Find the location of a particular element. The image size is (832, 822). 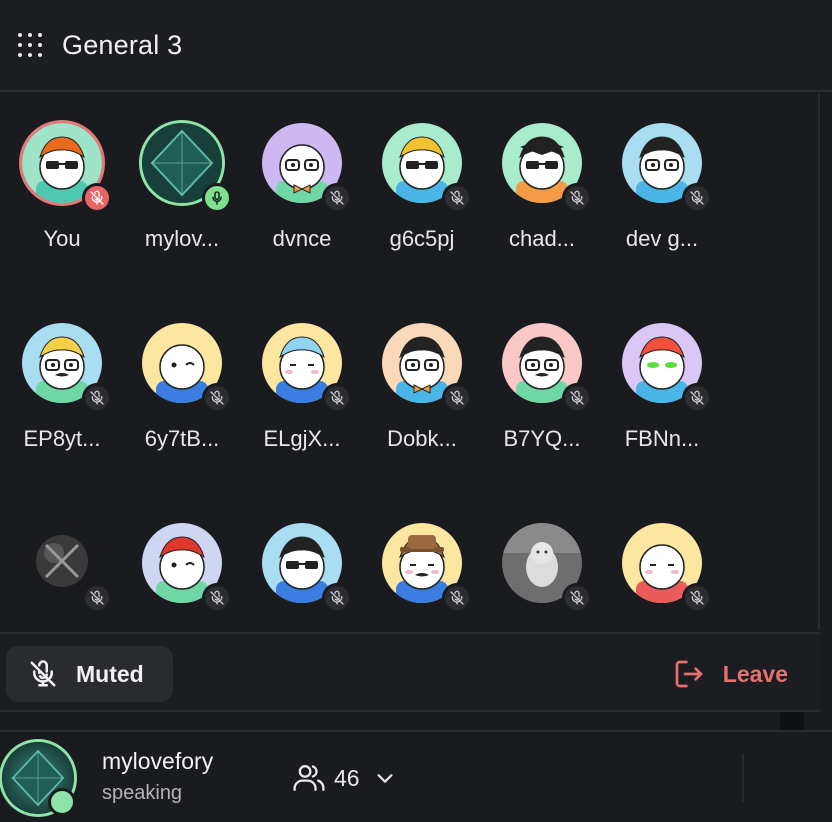

scrollbar-gutter is located at coordinates (792, 721).